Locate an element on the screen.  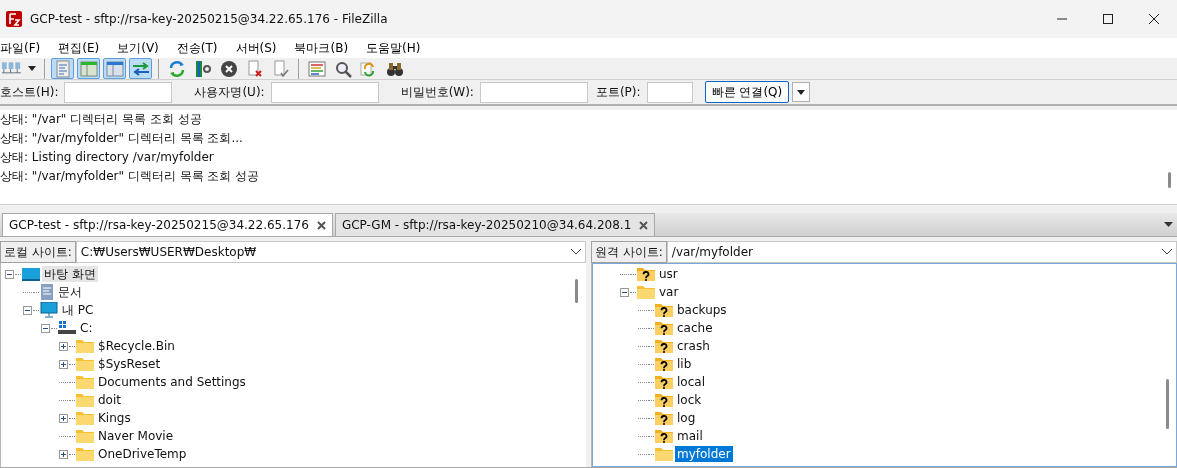
list-icon is located at coordinates (316, 68).